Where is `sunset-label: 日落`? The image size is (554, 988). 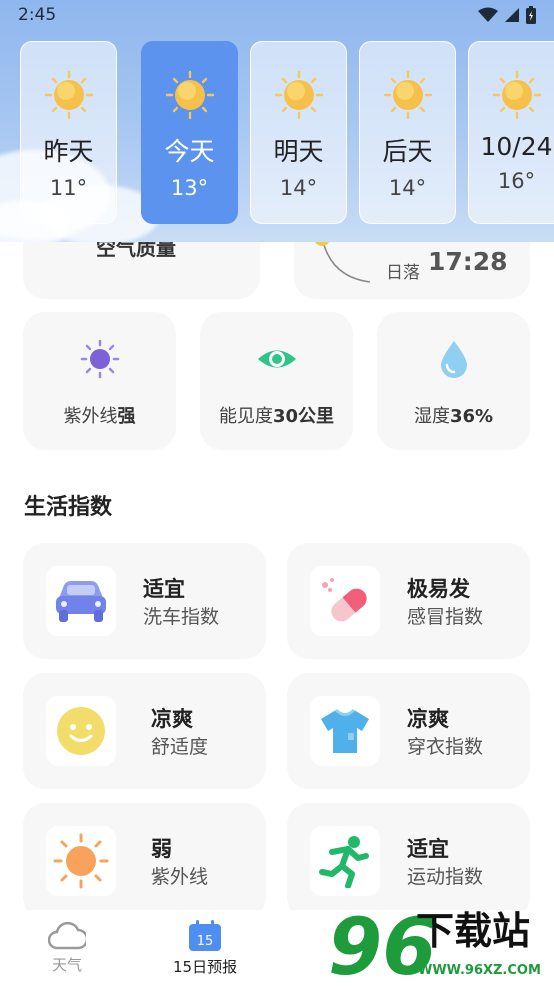 sunset-label: 日落 is located at coordinates (403, 273).